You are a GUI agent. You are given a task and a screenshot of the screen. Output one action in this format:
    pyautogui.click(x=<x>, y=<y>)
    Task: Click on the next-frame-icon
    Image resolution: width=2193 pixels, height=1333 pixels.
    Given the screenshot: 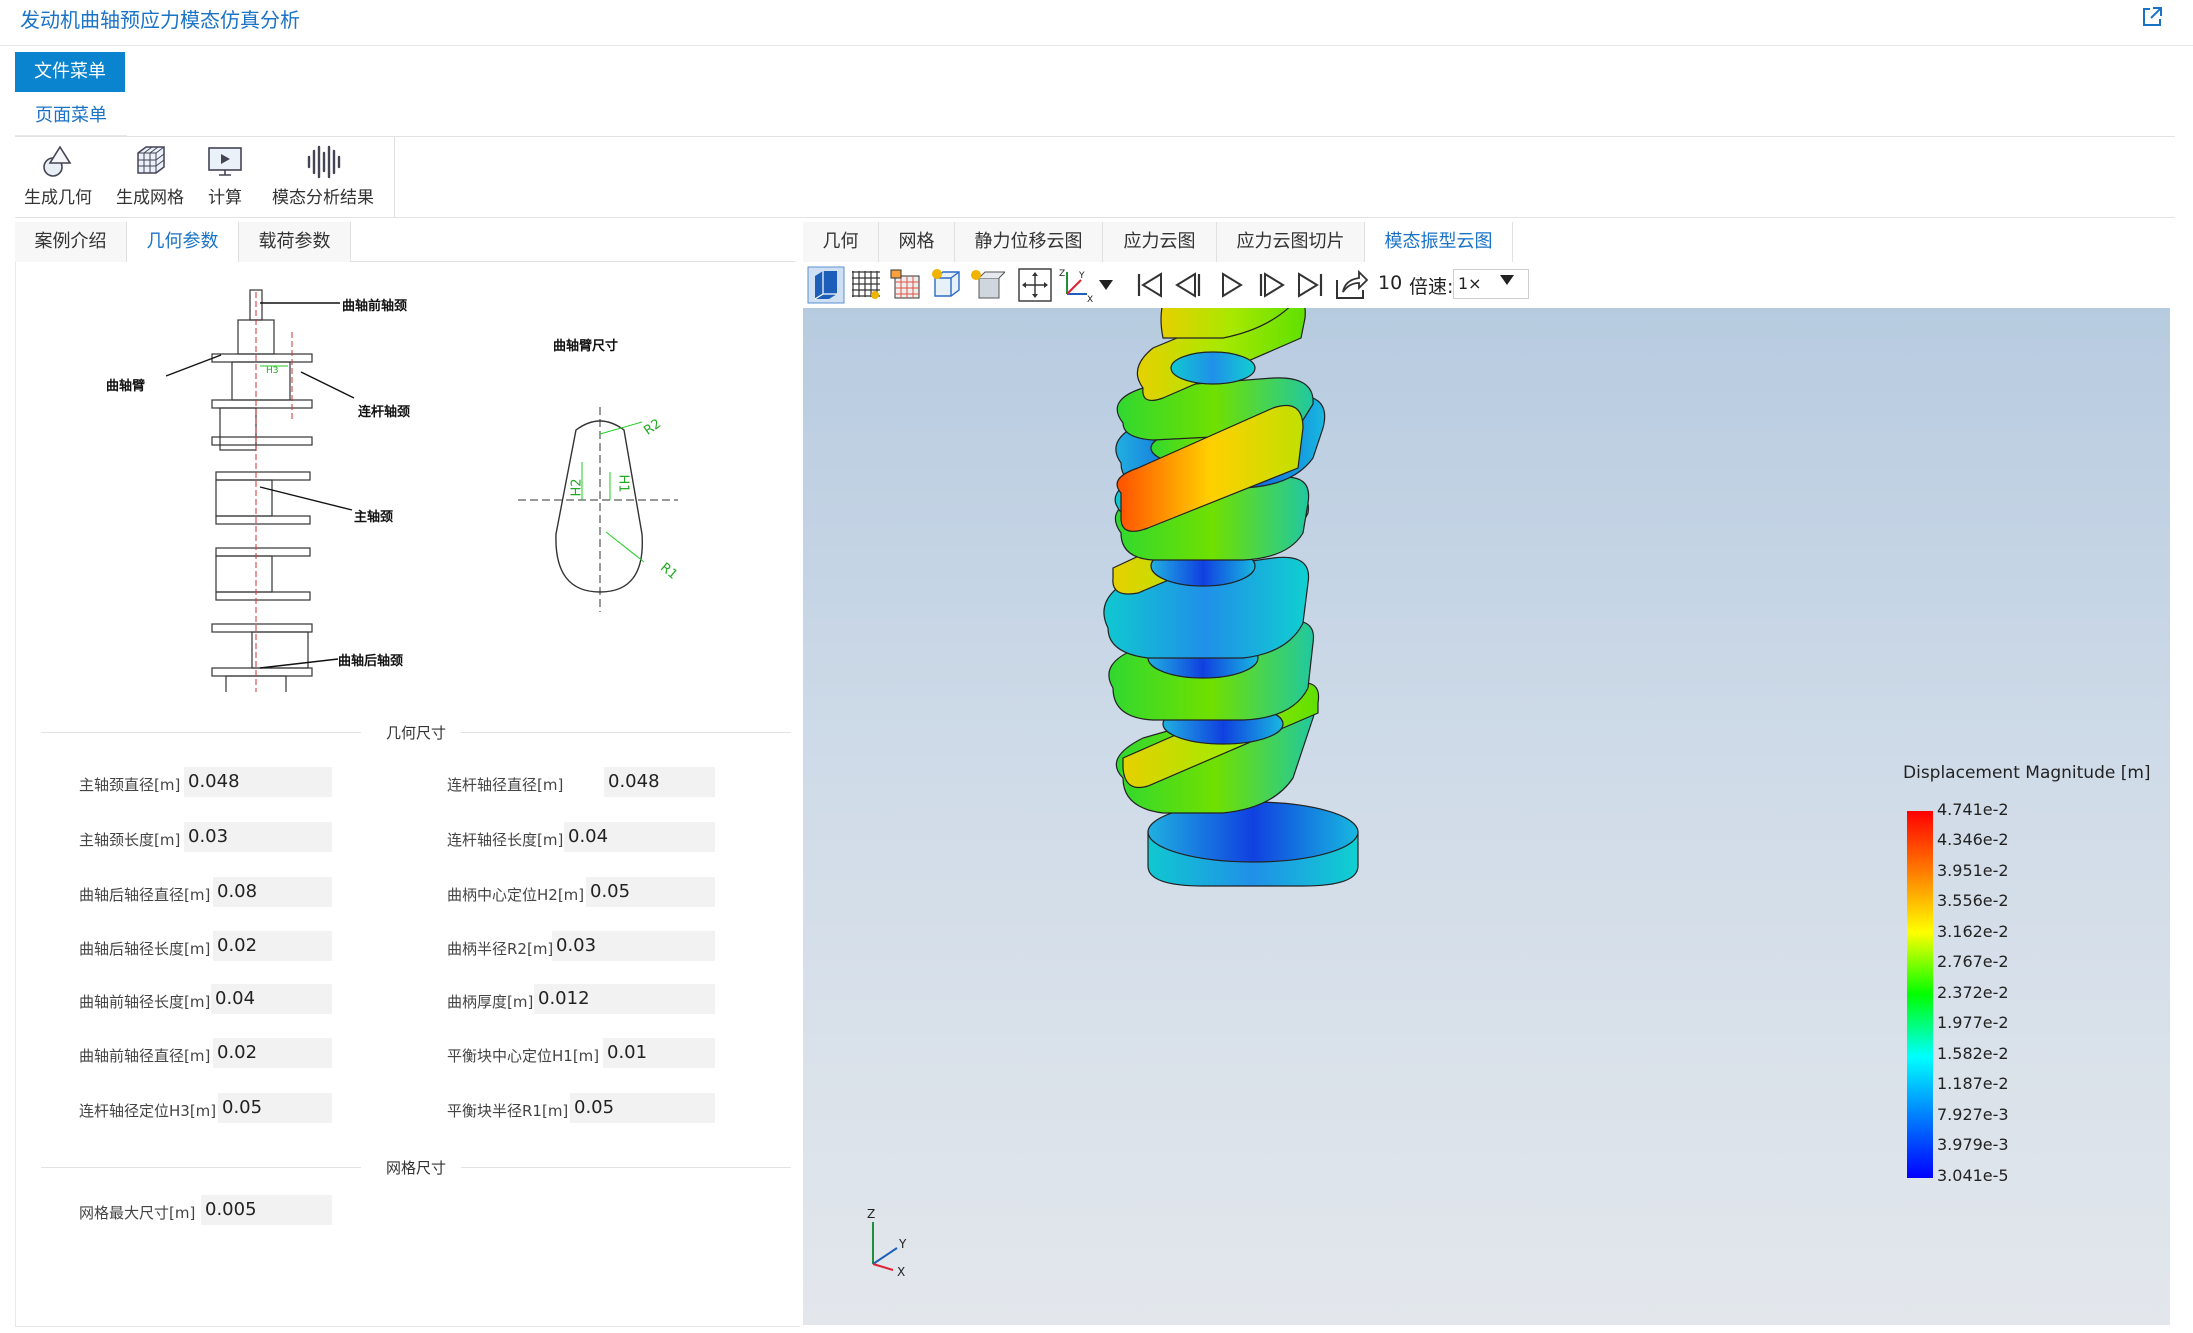 What is the action you would take?
    pyautogui.click(x=1270, y=285)
    